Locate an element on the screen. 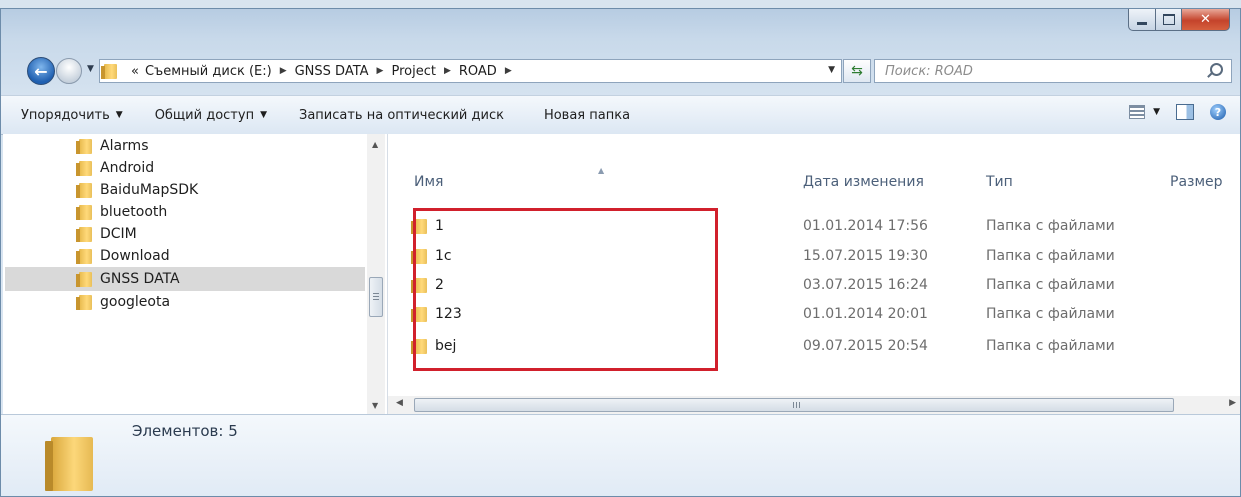 This screenshot has width=1241, height=497. burn-button: Записать на оптический диск is located at coordinates (401, 115).